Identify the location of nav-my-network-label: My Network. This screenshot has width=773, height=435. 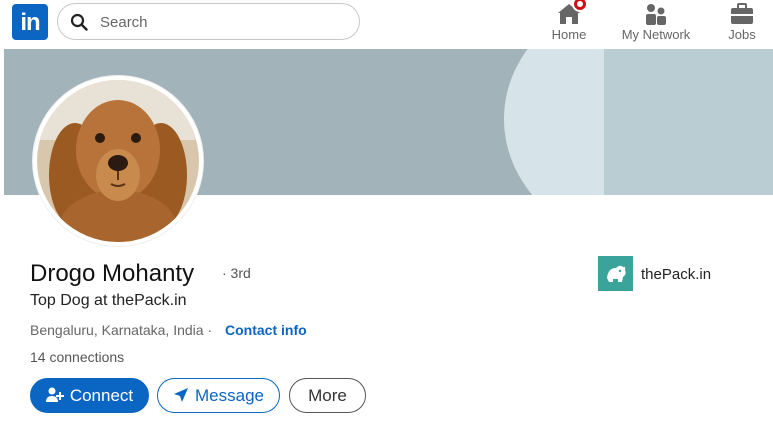
(656, 34).